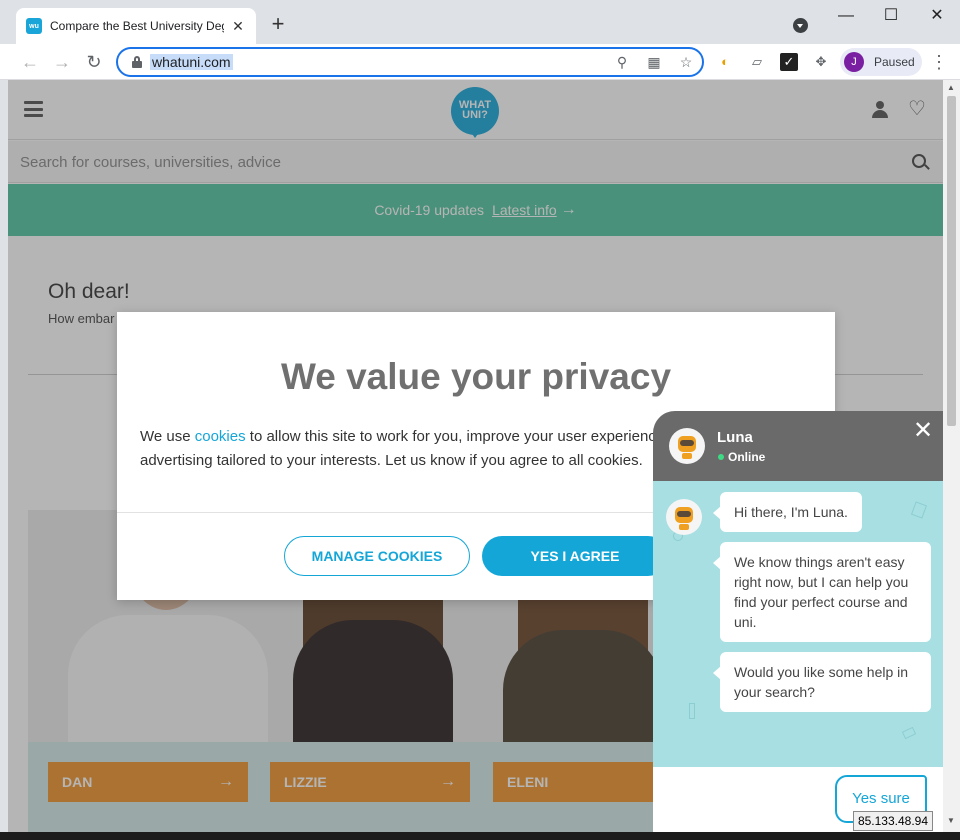 The height and width of the screenshot is (840, 960). What do you see at coordinates (951, 460) in the screenshot?
I see `page-scrollbar: ▲ ▼` at bounding box center [951, 460].